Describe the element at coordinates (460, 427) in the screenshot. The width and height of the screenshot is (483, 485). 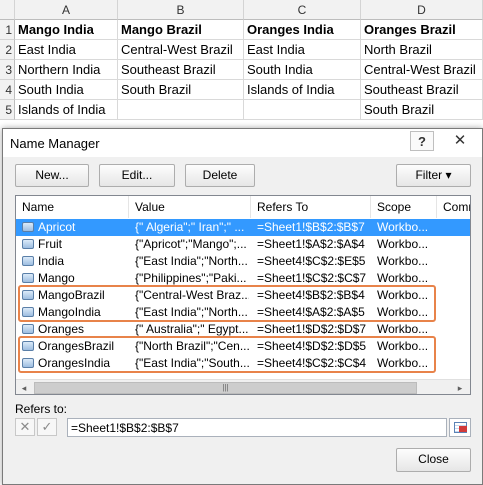
I see `collapse-dialog-icon` at that location.